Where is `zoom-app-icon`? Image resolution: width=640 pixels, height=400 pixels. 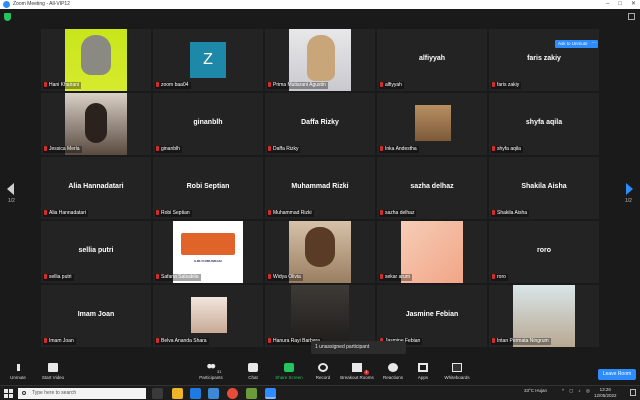
zoom-app-icon is located at coordinates (6, 4).